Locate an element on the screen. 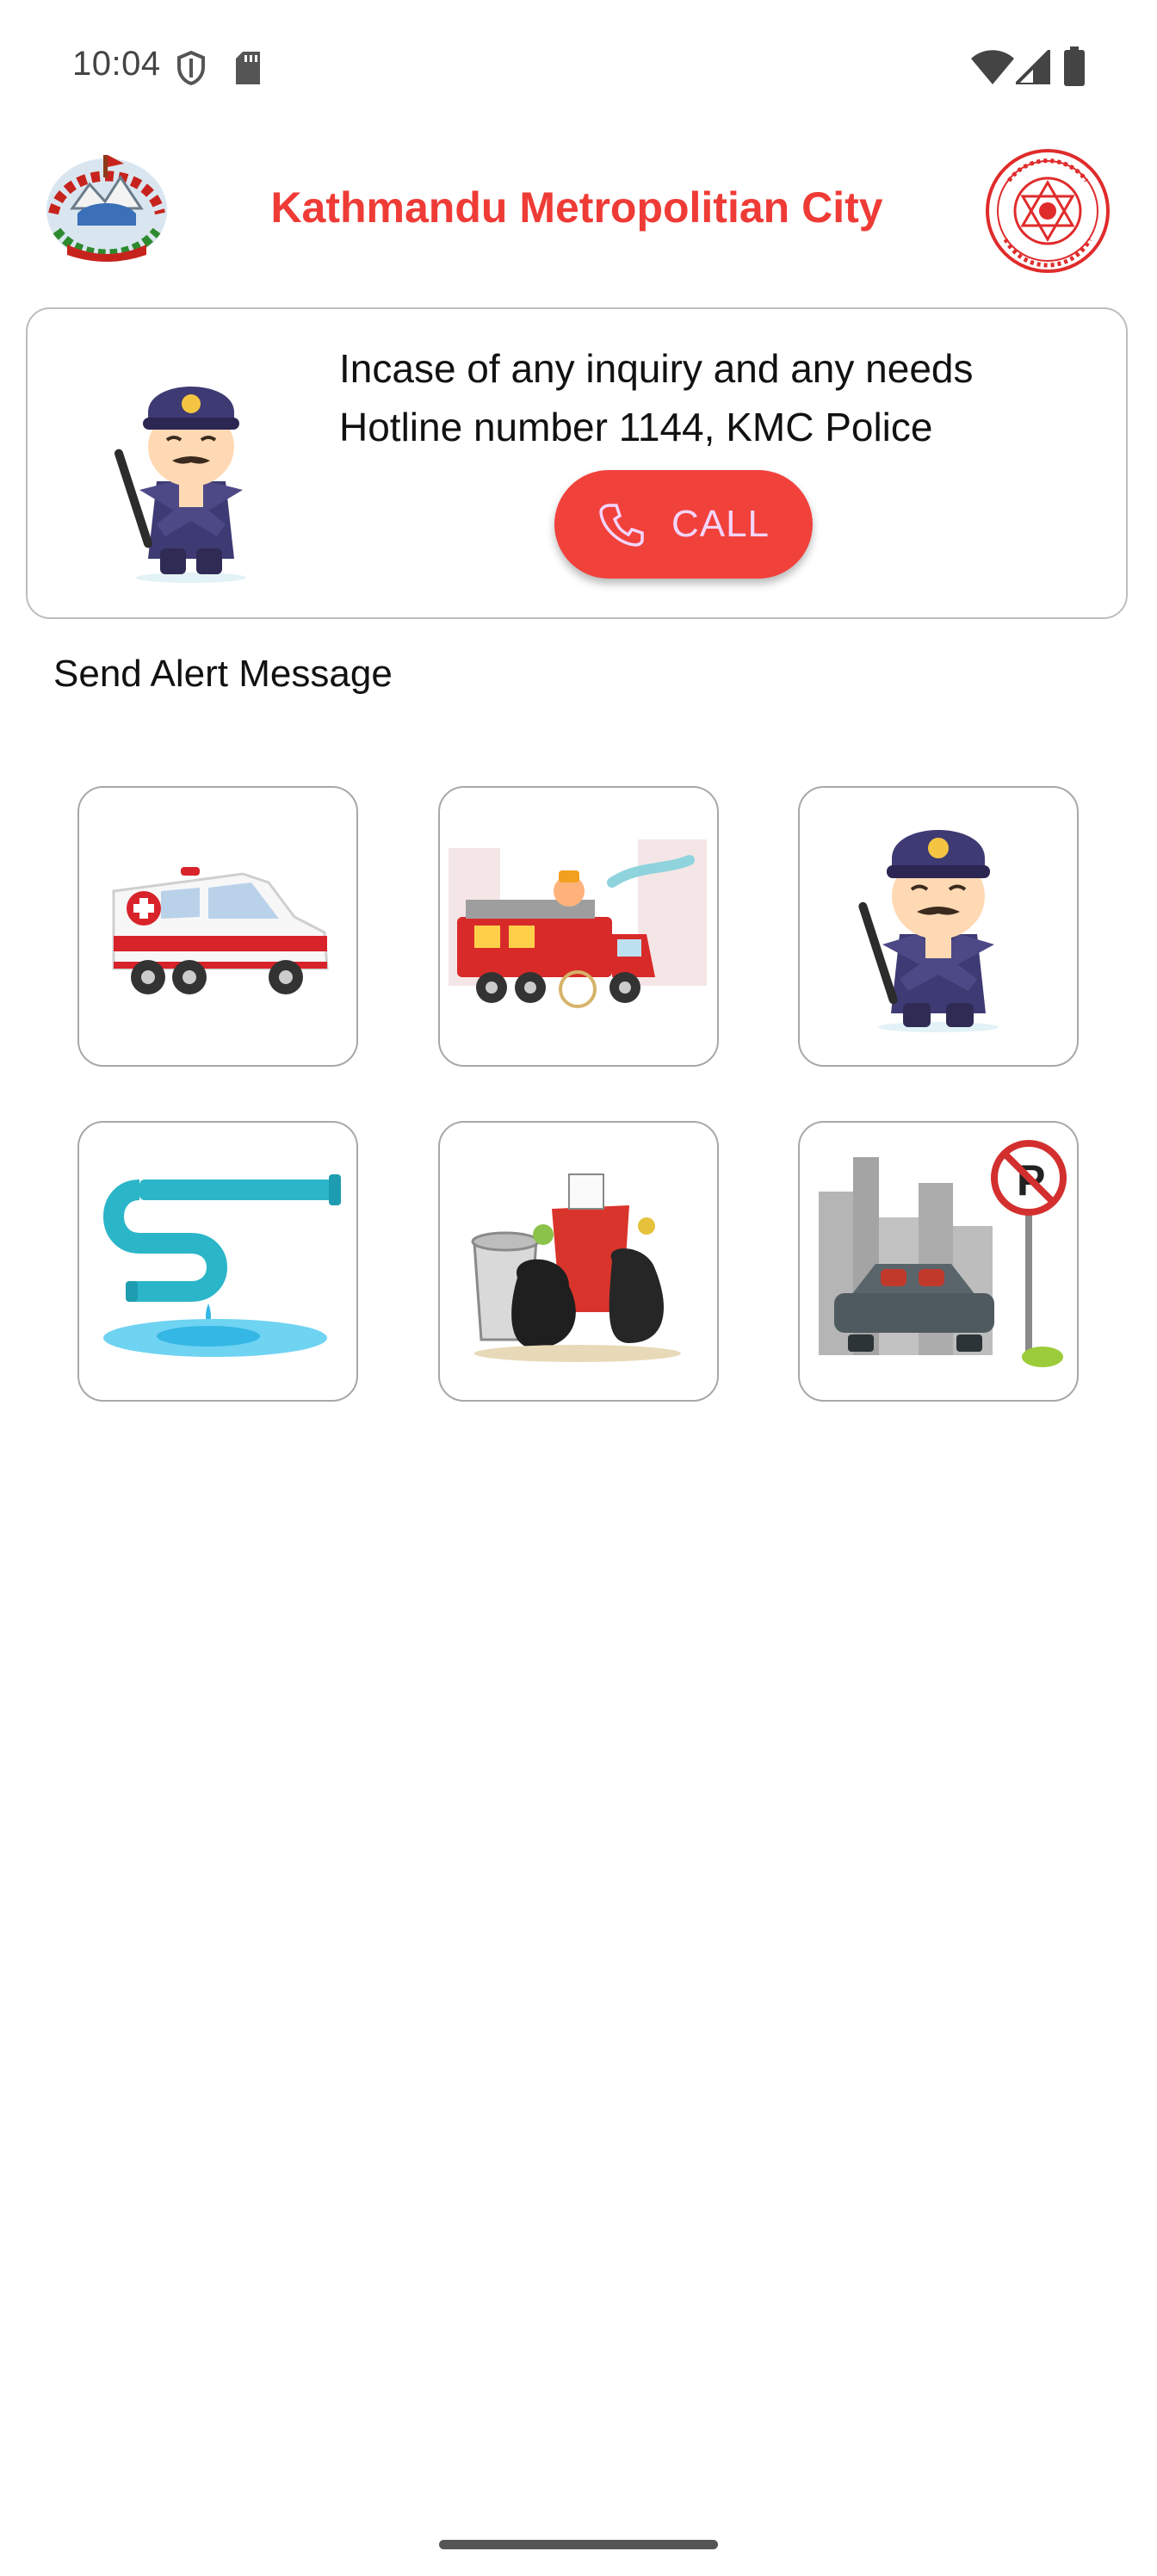 The height and width of the screenshot is (2576, 1157). phone-icon is located at coordinates (621, 525).